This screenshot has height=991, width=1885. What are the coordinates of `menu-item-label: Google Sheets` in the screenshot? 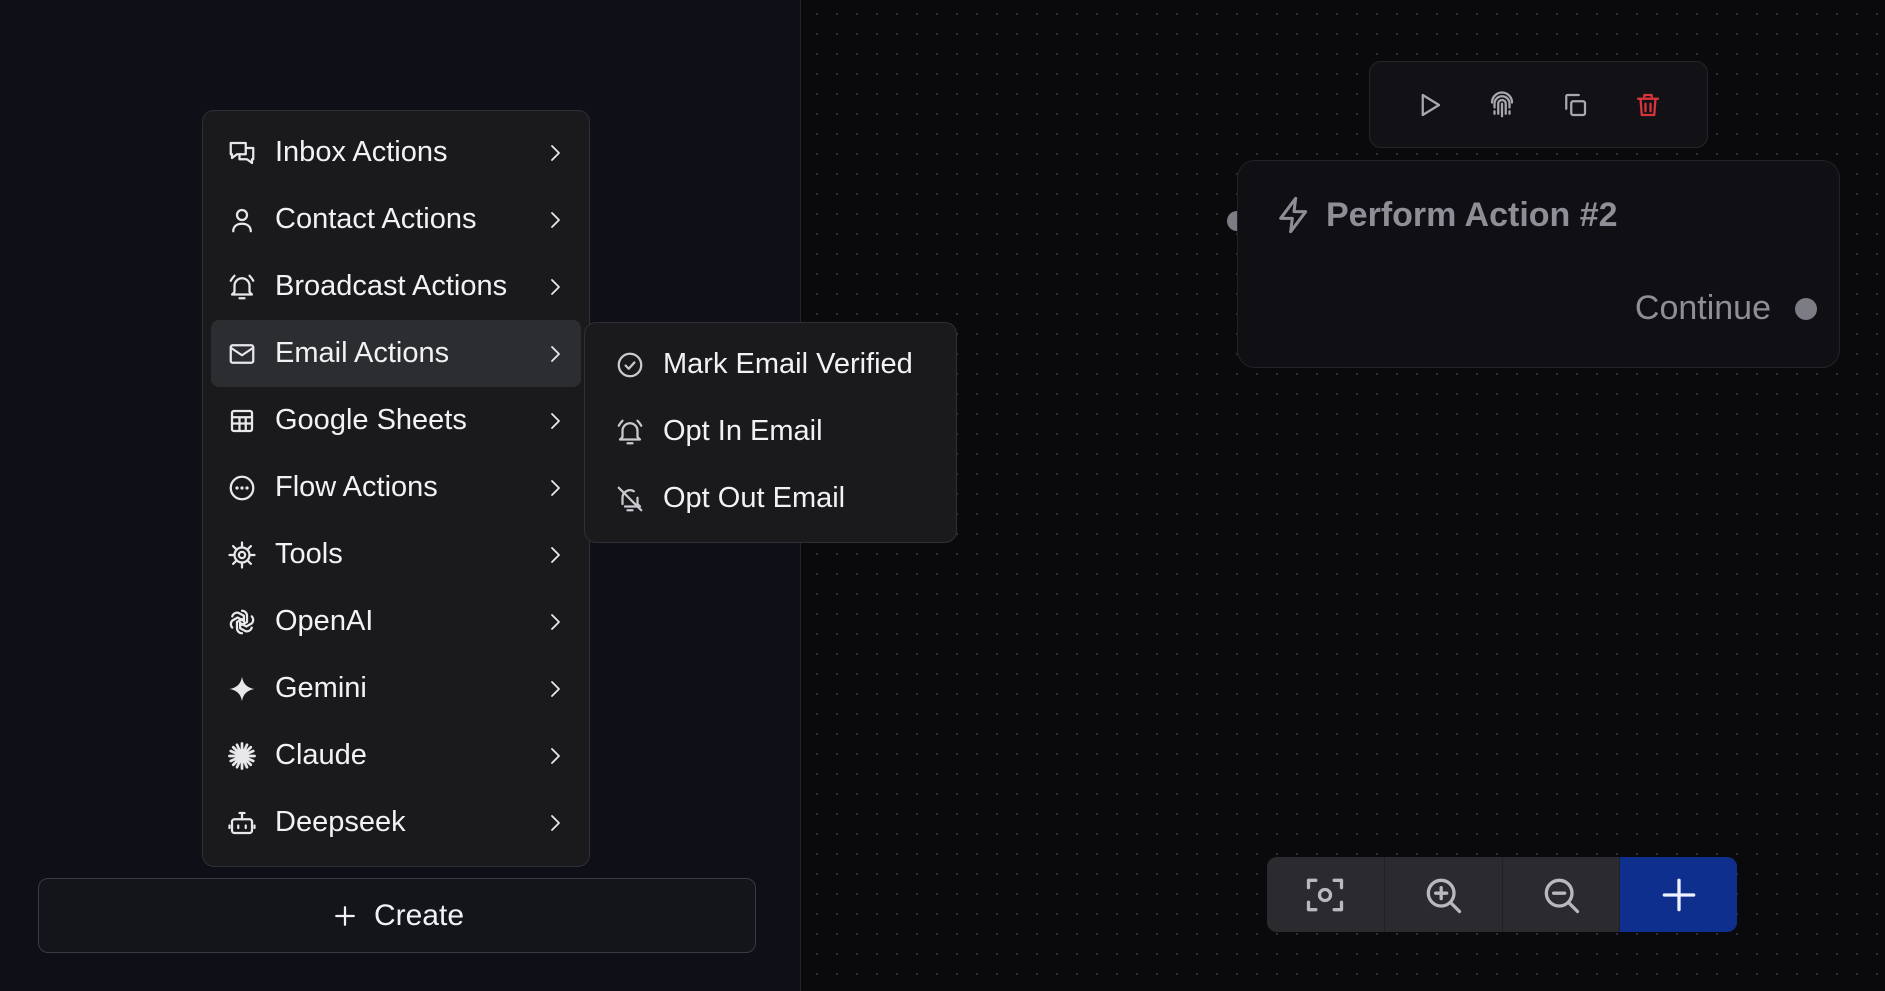 It's located at (371, 420).